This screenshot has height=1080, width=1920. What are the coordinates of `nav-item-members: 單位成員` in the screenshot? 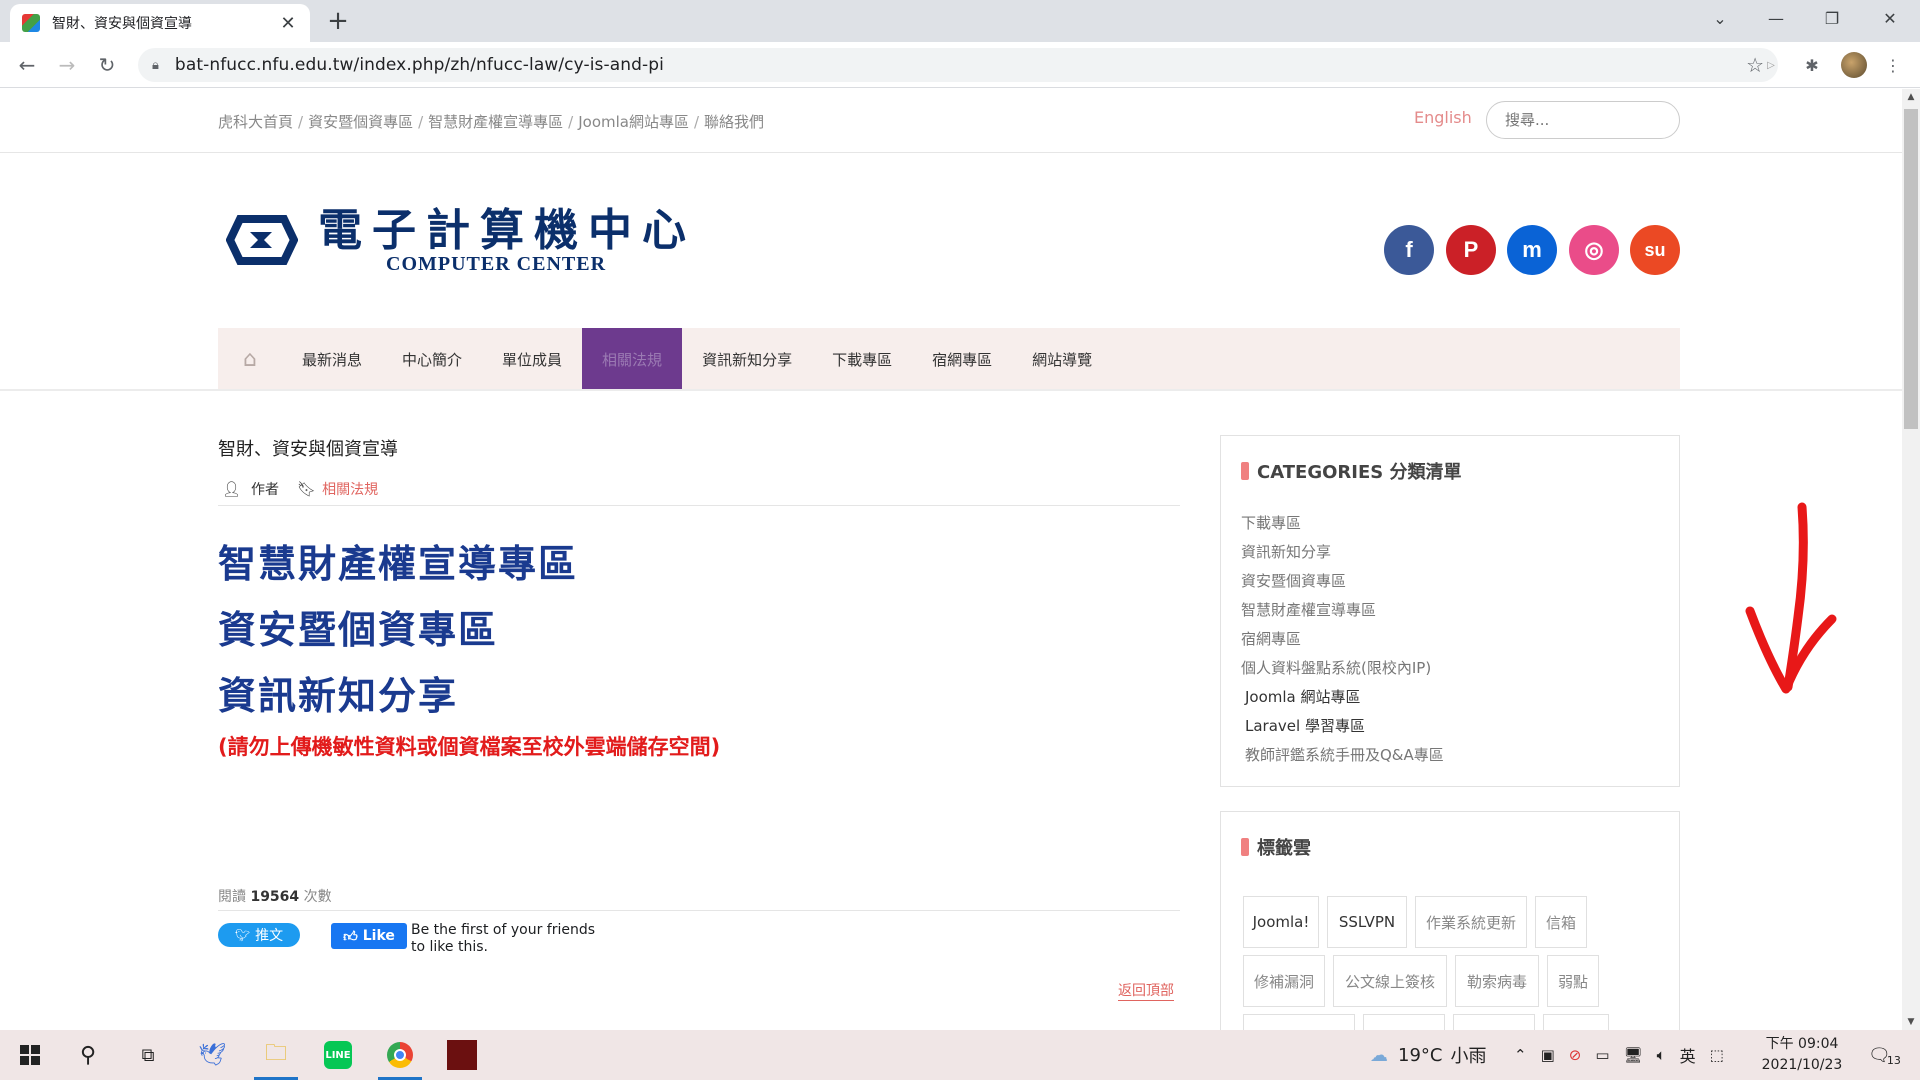 It's located at (532, 359).